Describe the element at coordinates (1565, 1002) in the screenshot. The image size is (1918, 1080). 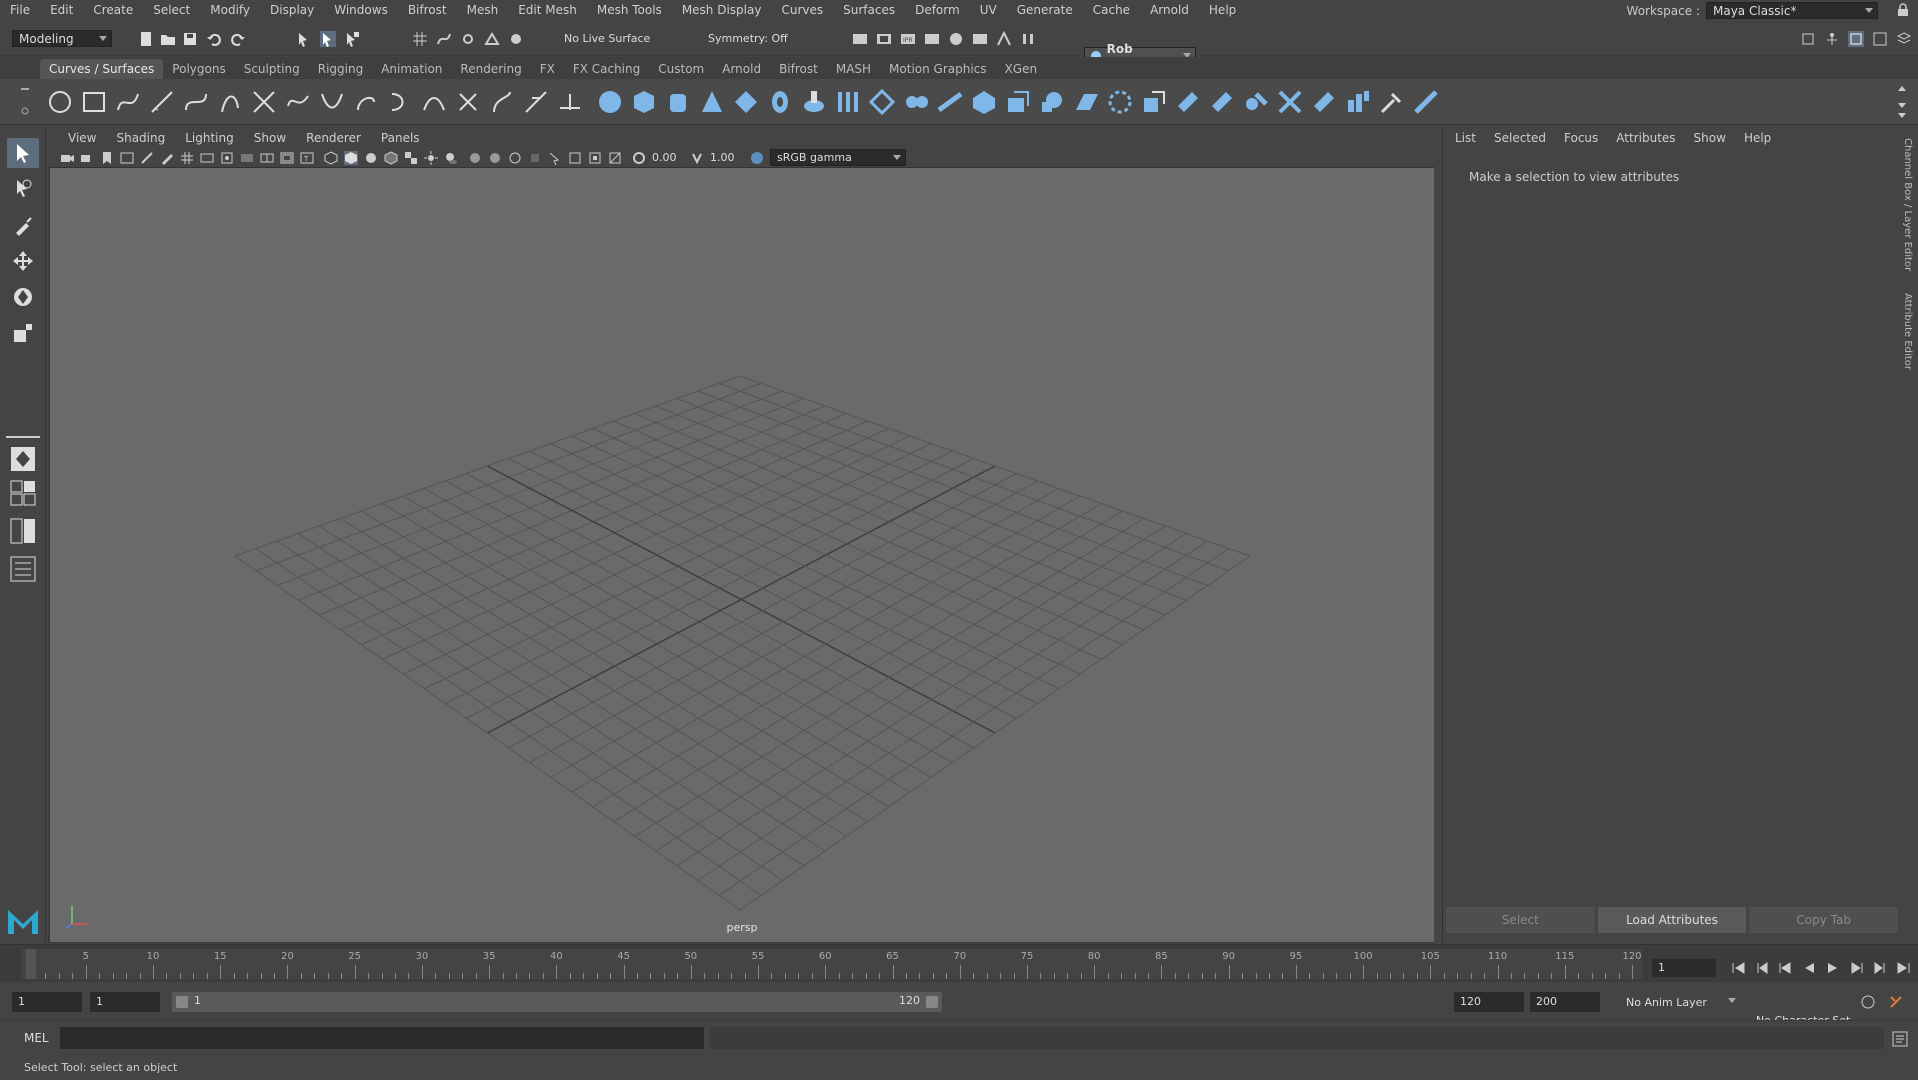
I see `animation-end-field: 200` at that location.